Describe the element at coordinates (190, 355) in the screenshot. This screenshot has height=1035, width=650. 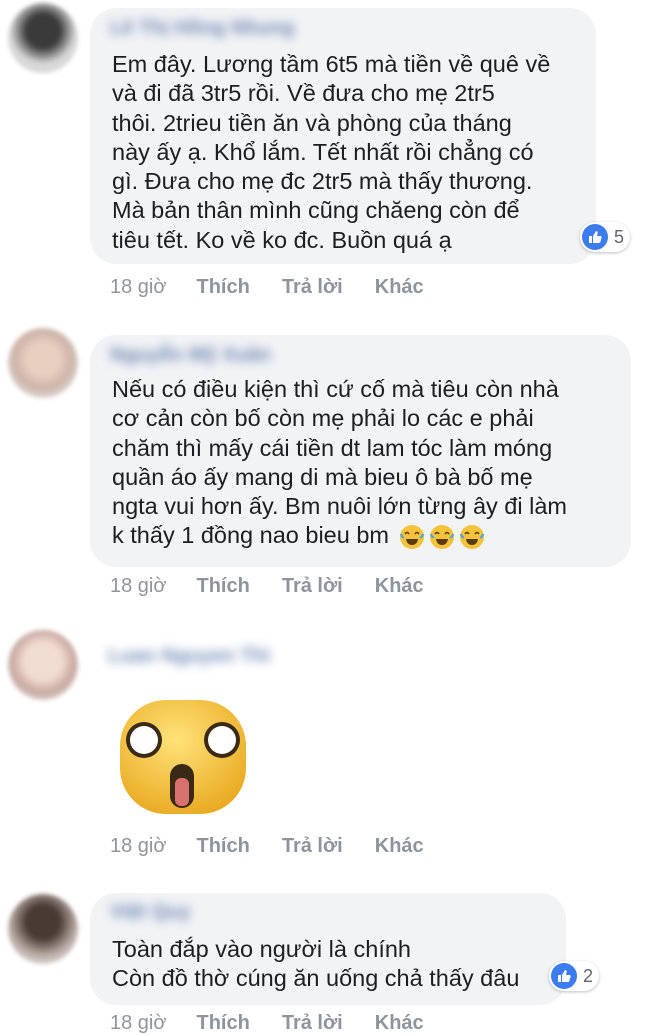
I see `author-name: Nguyễn Mỹ Xuân` at that location.